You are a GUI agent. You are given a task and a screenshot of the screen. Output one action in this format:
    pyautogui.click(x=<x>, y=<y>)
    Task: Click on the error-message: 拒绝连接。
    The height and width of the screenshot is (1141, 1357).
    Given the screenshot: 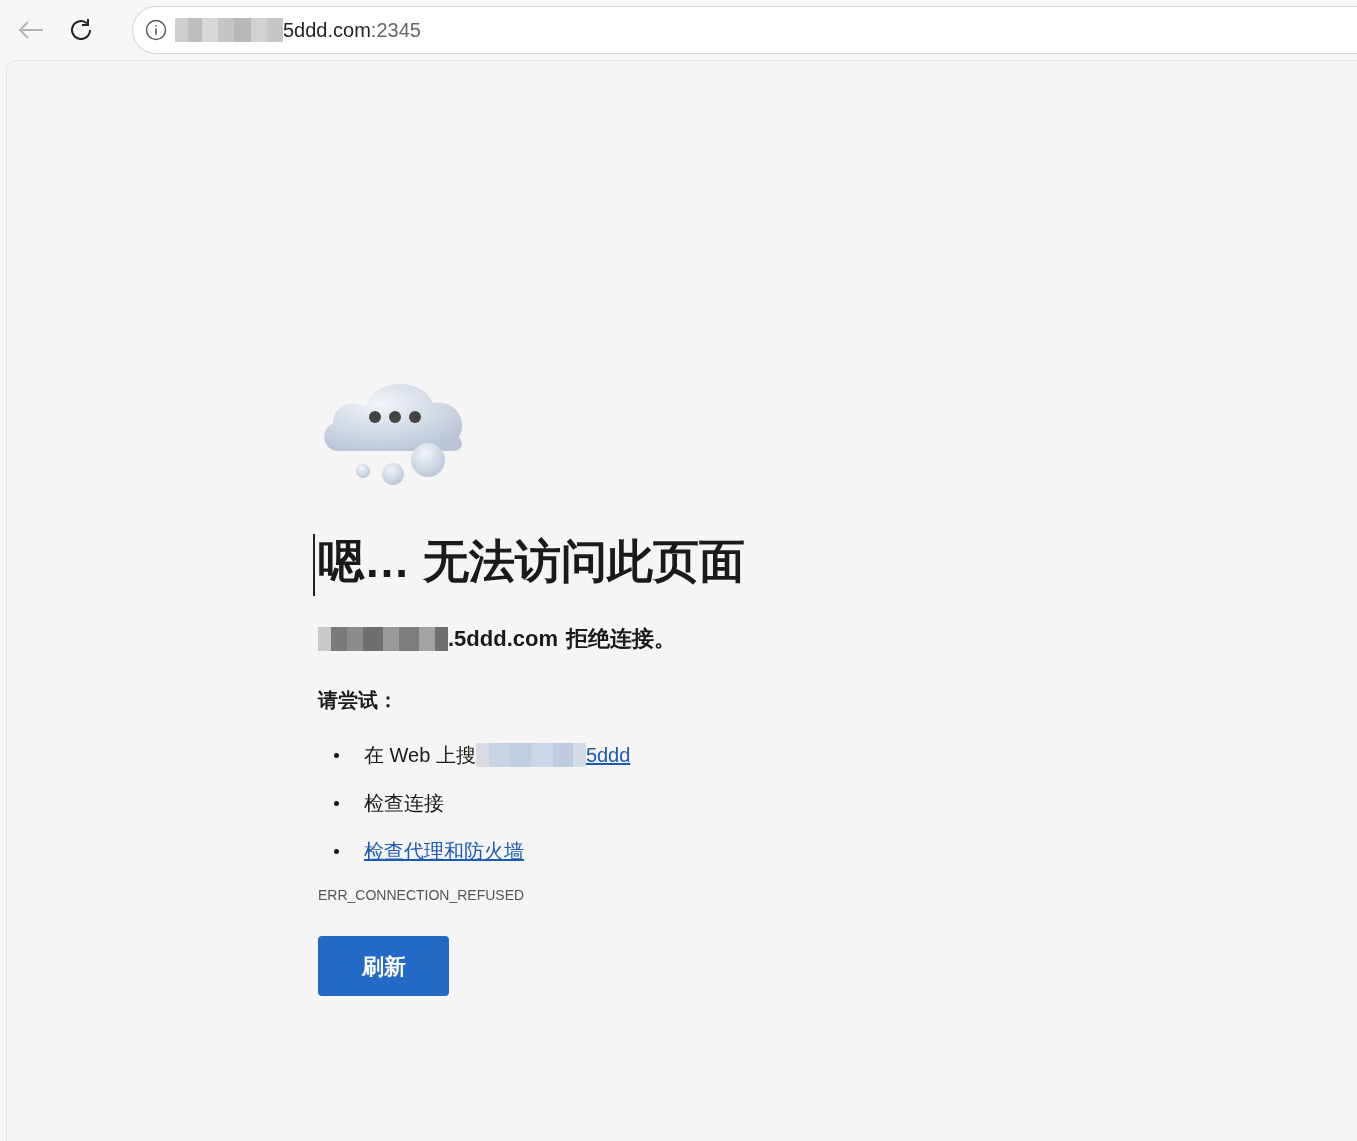 What is the action you would take?
    pyautogui.click(x=621, y=639)
    